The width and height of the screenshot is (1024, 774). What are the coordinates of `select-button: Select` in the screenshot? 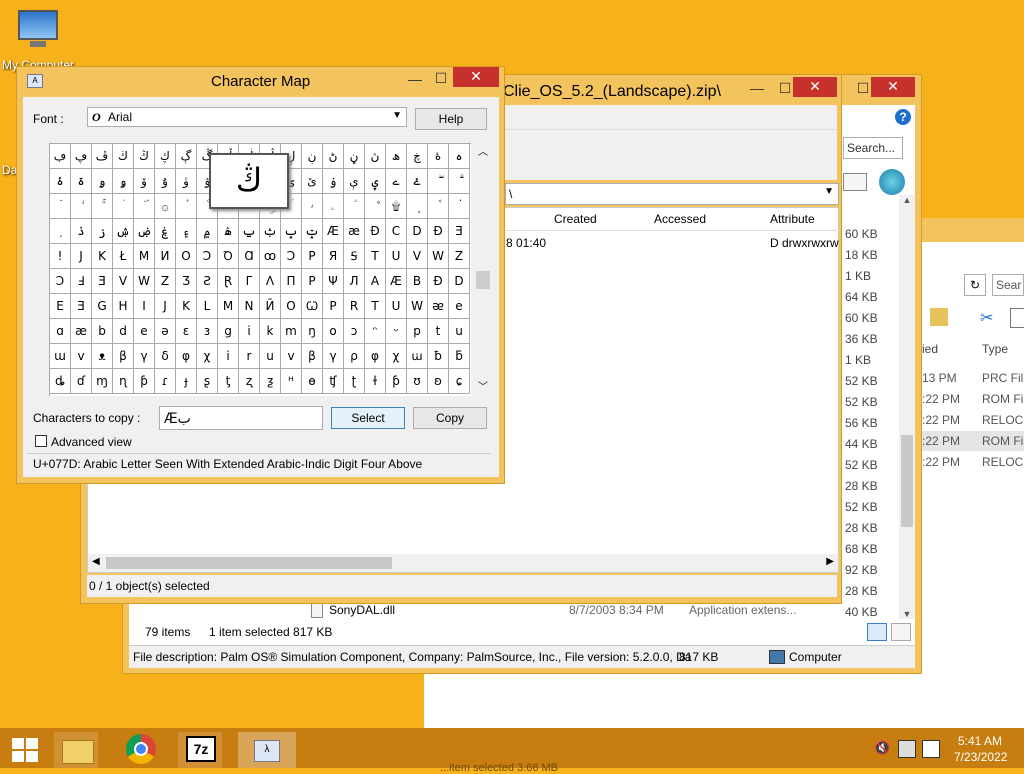 It's located at (368, 418).